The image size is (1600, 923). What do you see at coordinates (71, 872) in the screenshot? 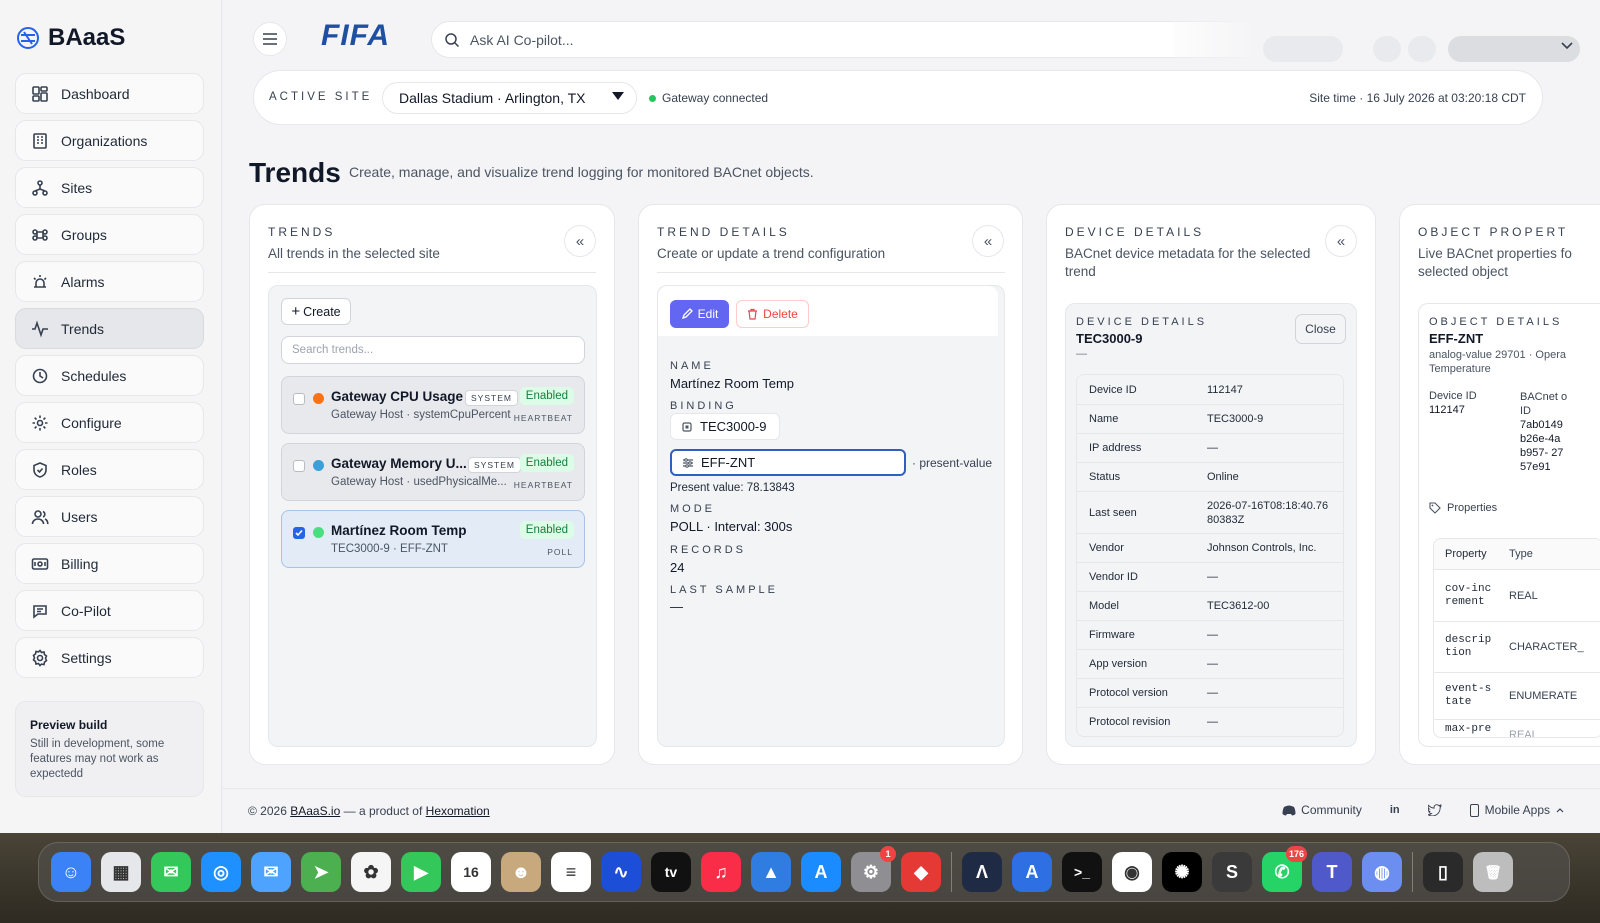
I see `finder-icon: ☺` at bounding box center [71, 872].